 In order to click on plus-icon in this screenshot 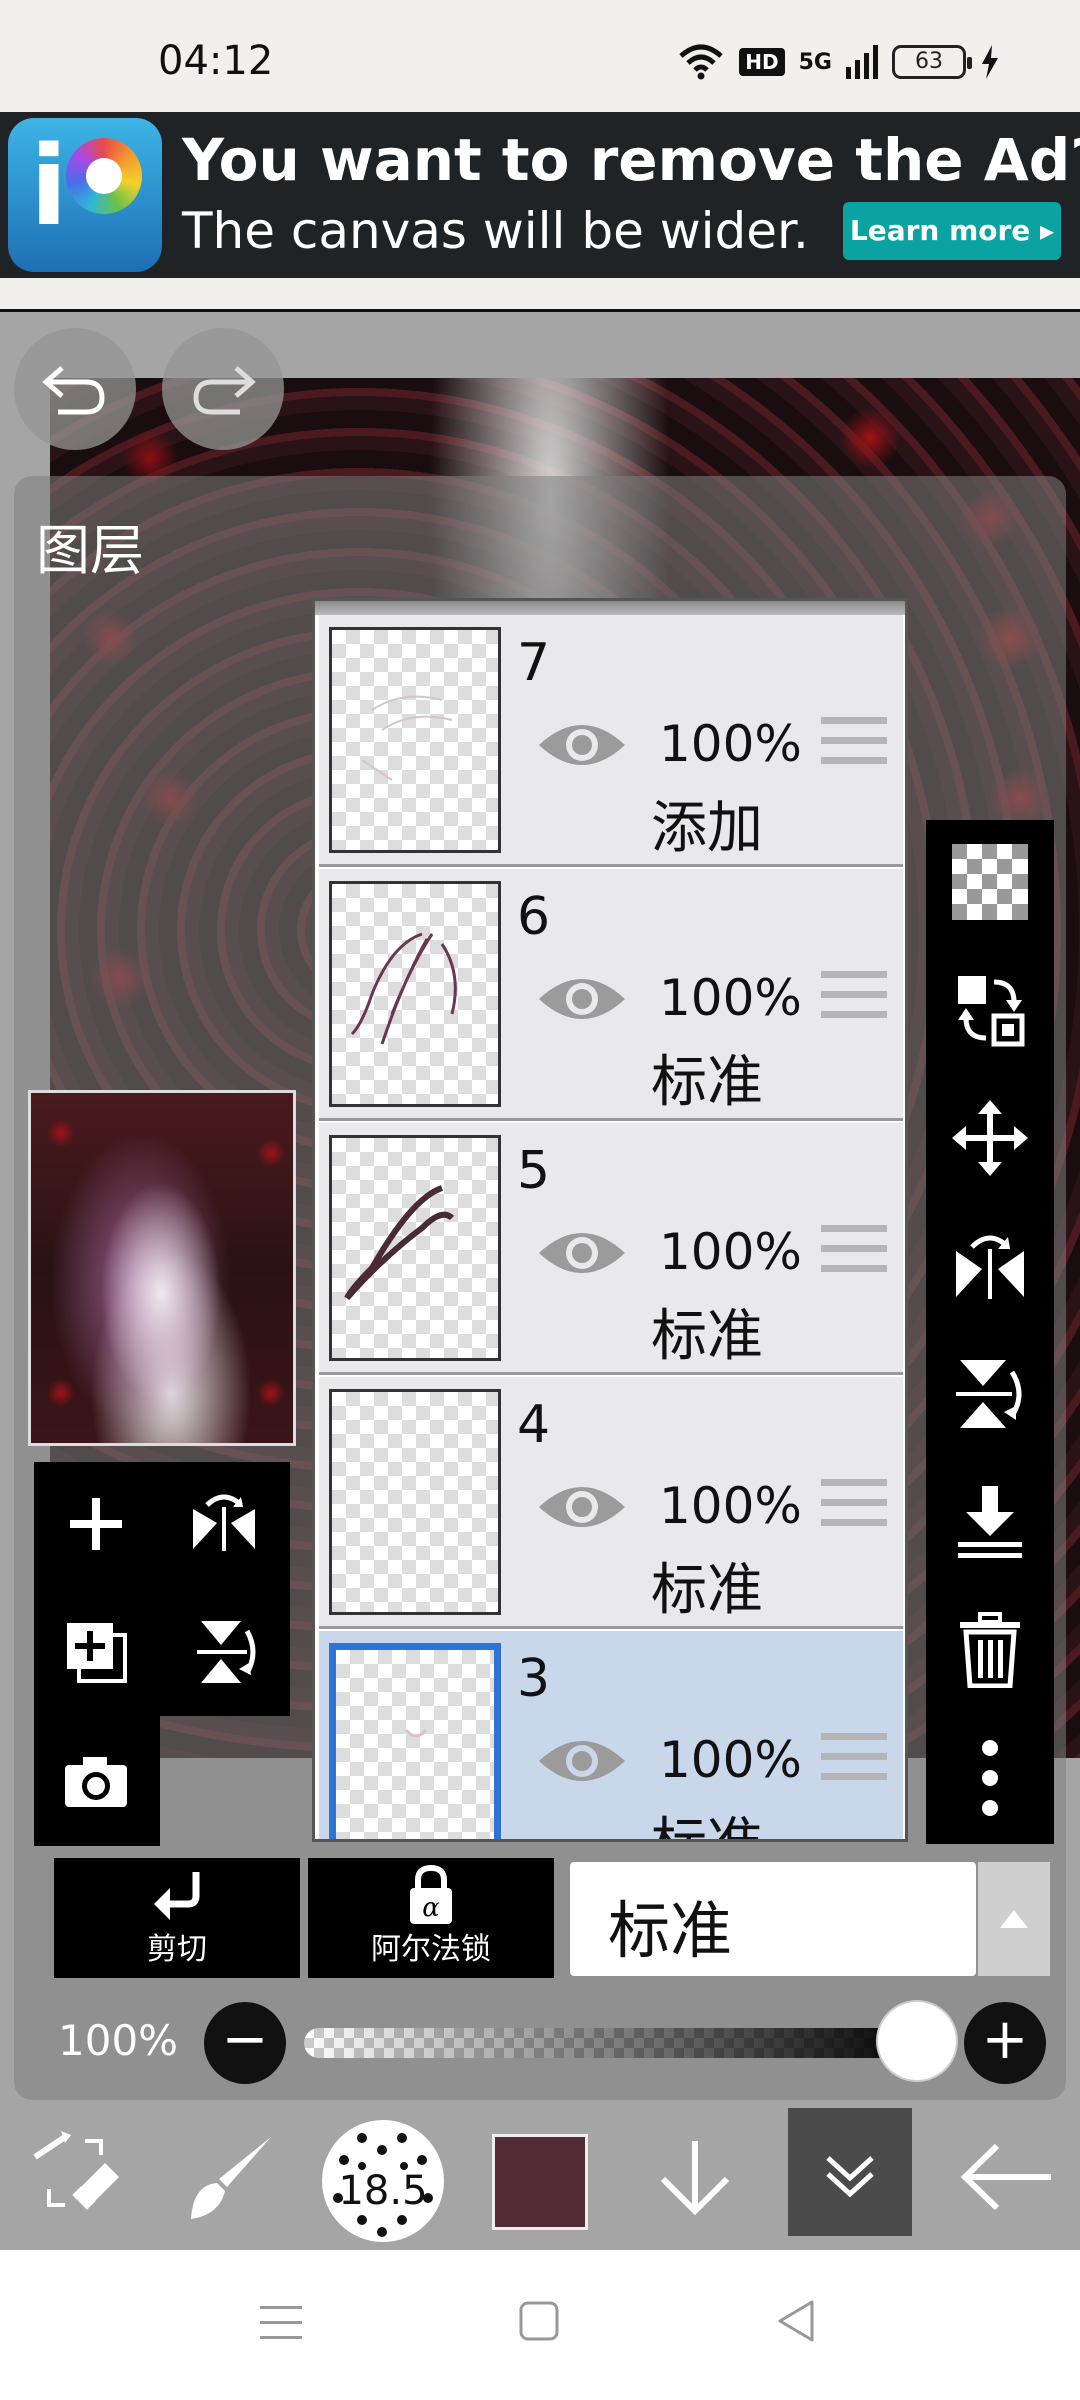, I will do `click(96, 1524)`.